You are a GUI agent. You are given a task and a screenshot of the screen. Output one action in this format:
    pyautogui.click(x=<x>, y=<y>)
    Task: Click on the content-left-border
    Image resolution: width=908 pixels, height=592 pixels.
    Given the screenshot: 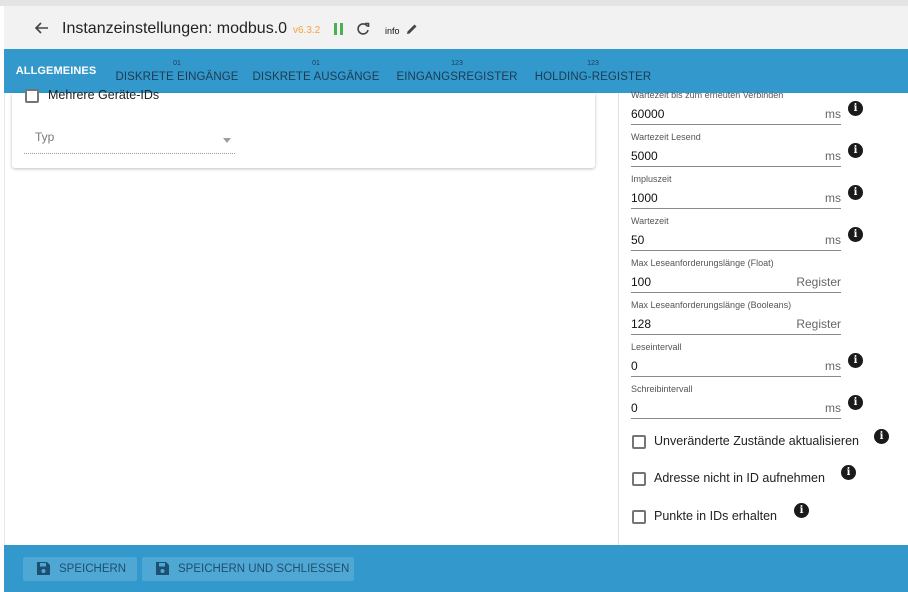 What is the action you would take?
    pyautogui.click(x=4, y=319)
    